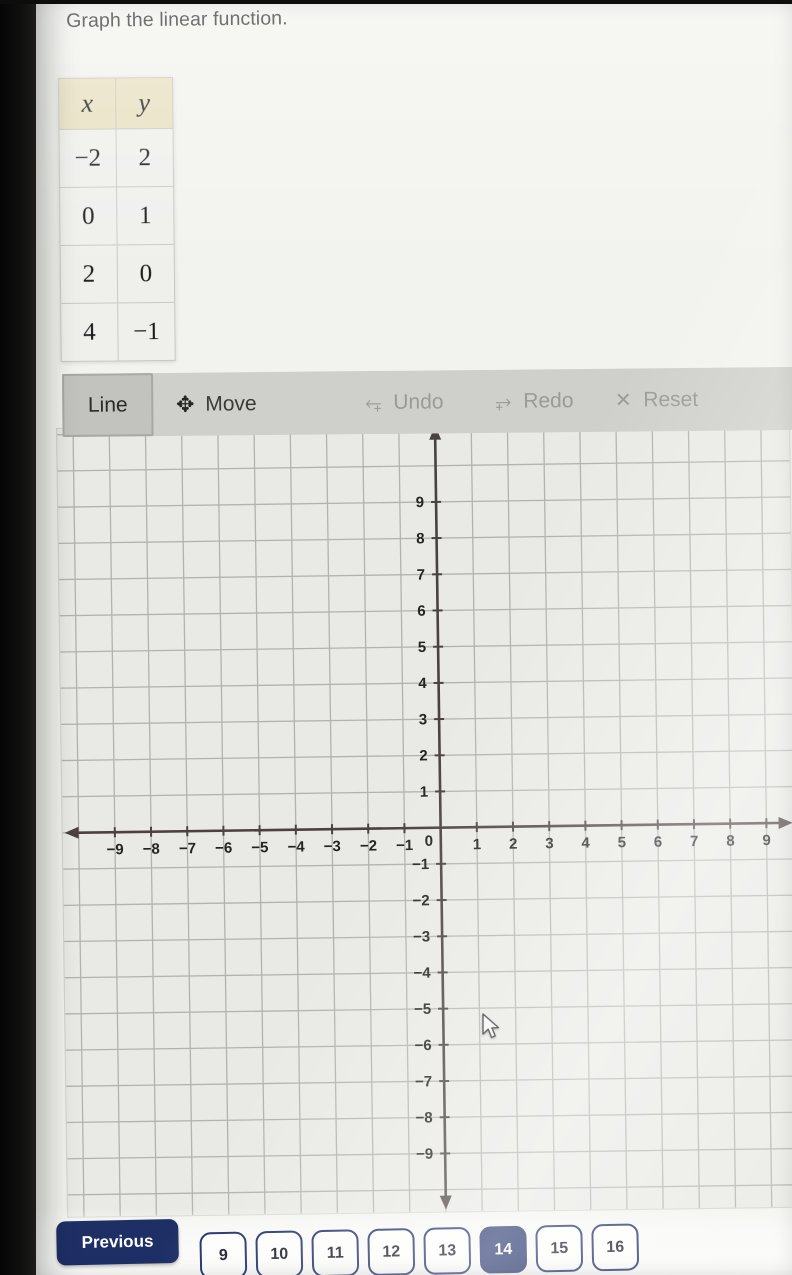  What do you see at coordinates (429, 841) in the screenshot?
I see `origin-label: 0` at bounding box center [429, 841].